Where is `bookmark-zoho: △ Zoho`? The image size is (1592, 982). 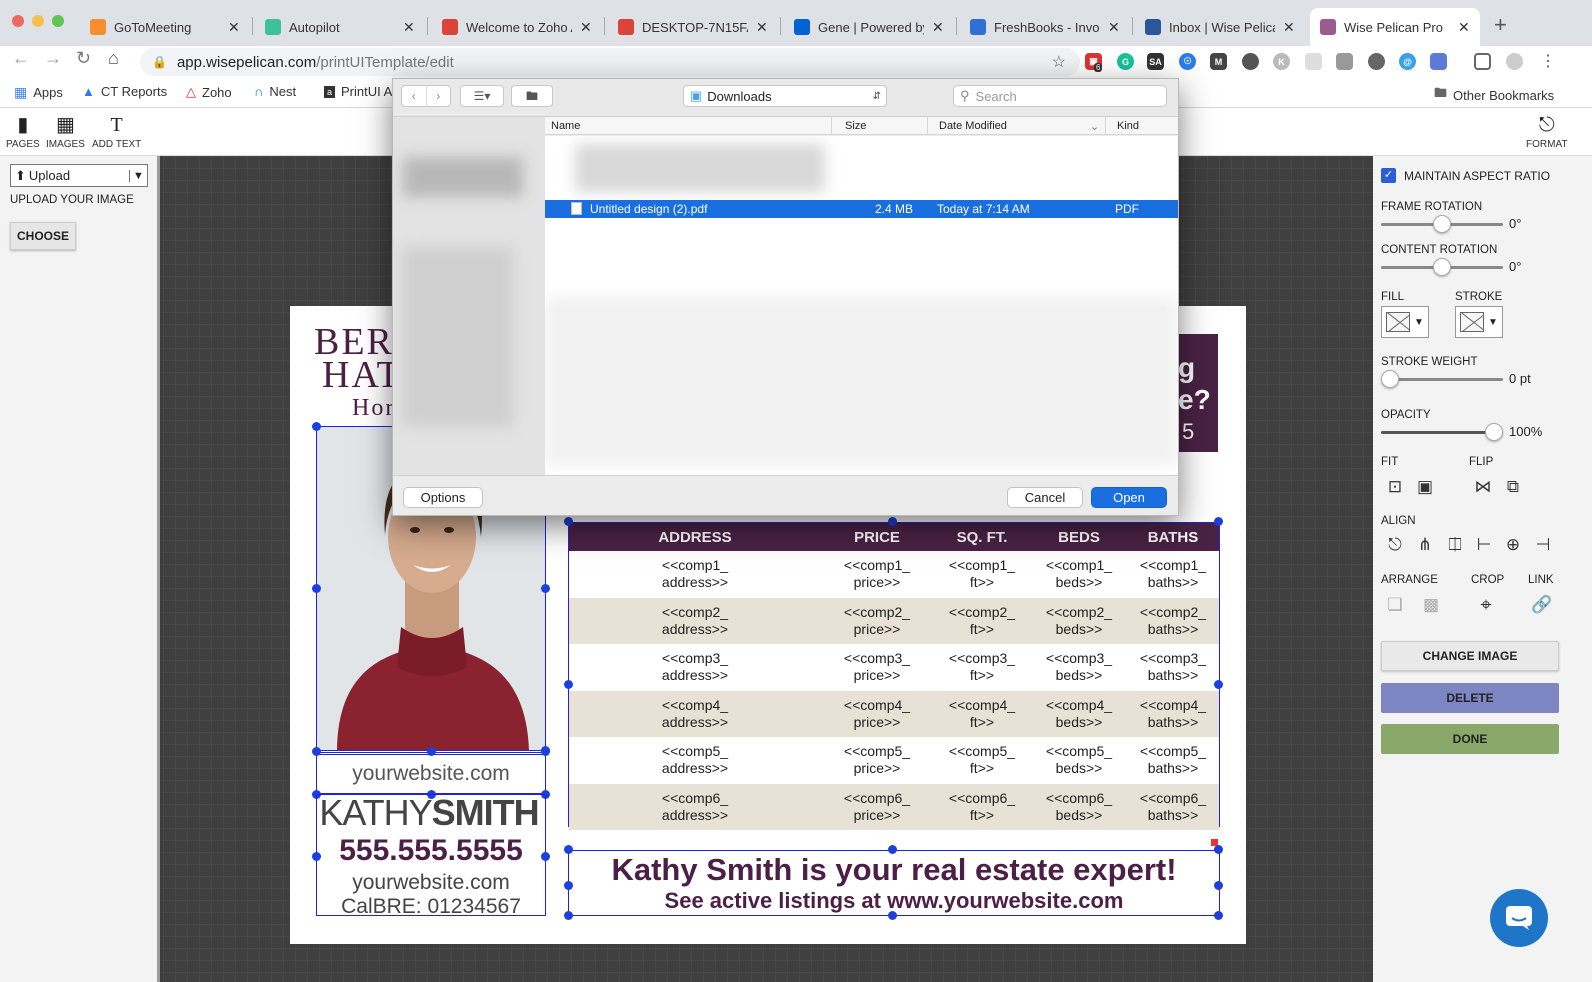 bookmark-zoho: △ Zoho is located at coordinates (209, 92).